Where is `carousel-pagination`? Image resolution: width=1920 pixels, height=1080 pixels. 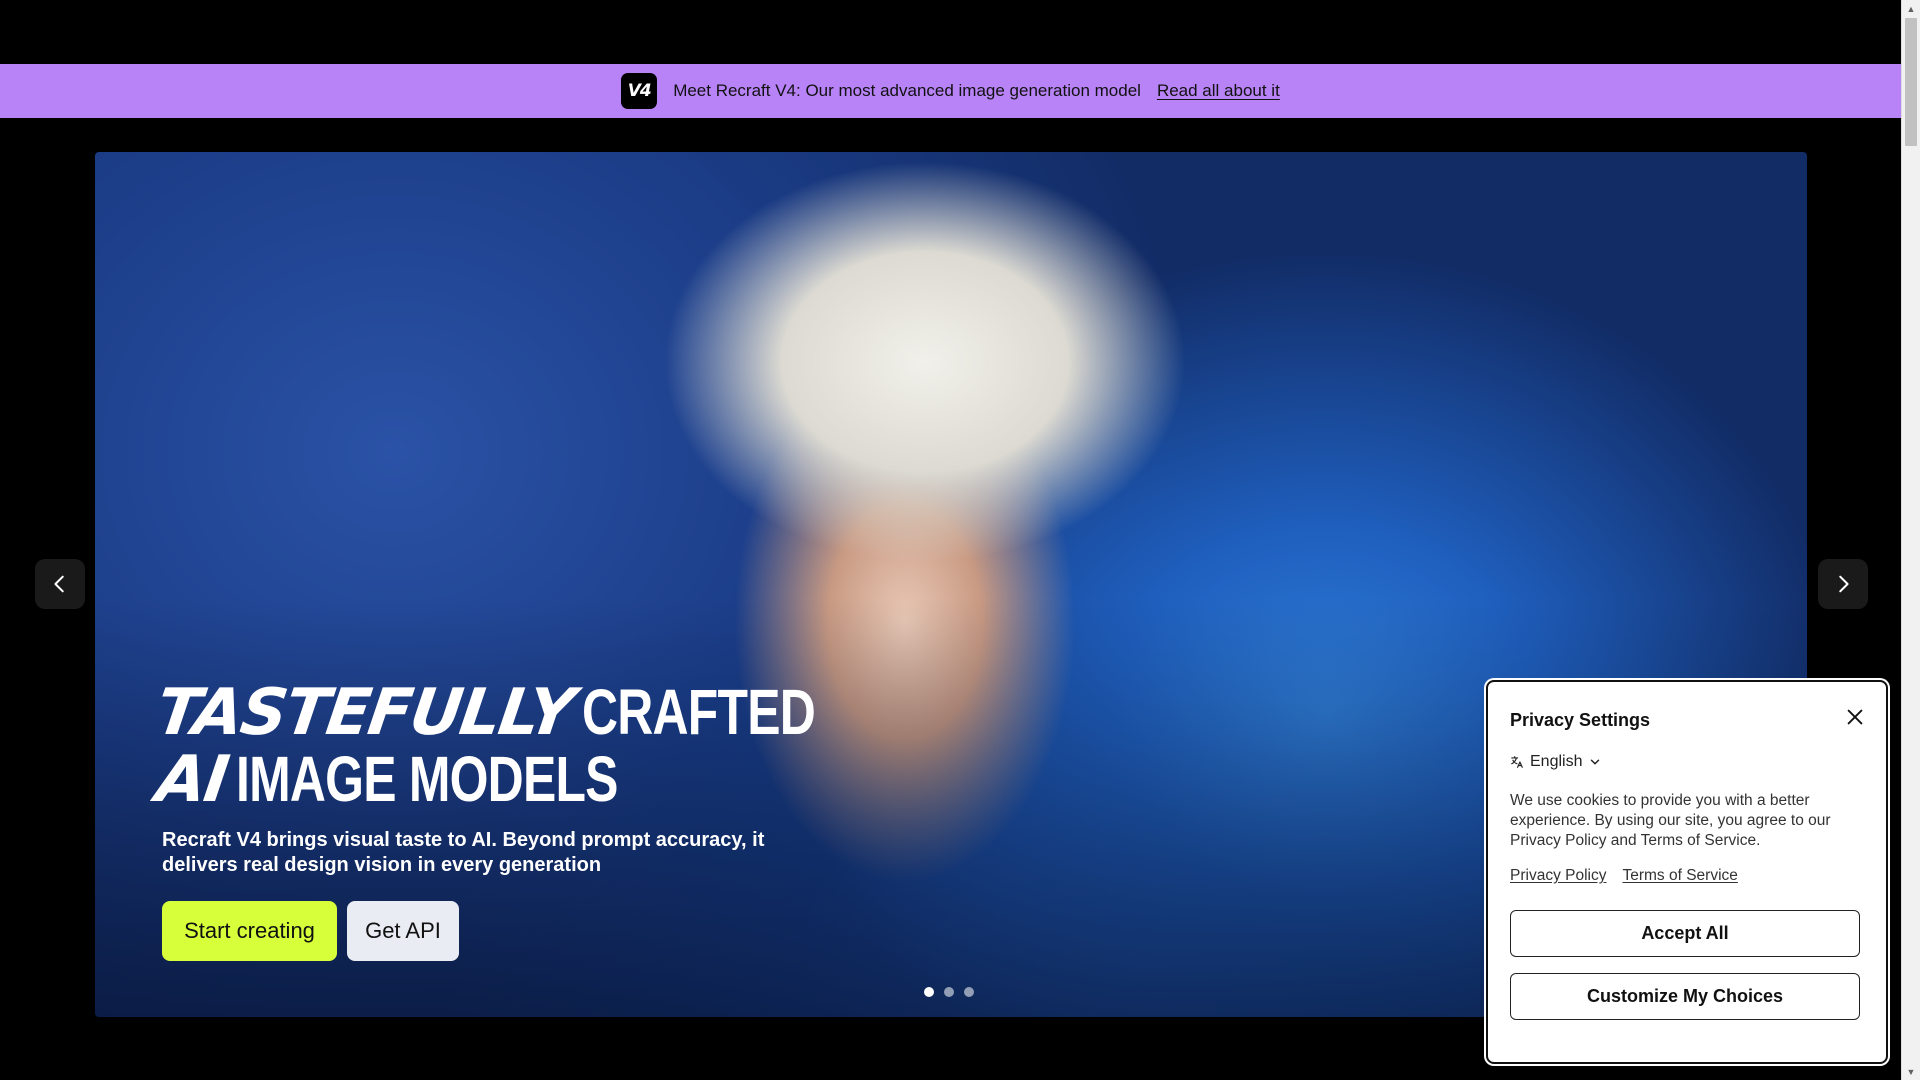 carousel-pagination is located at coordinates (949, 992).